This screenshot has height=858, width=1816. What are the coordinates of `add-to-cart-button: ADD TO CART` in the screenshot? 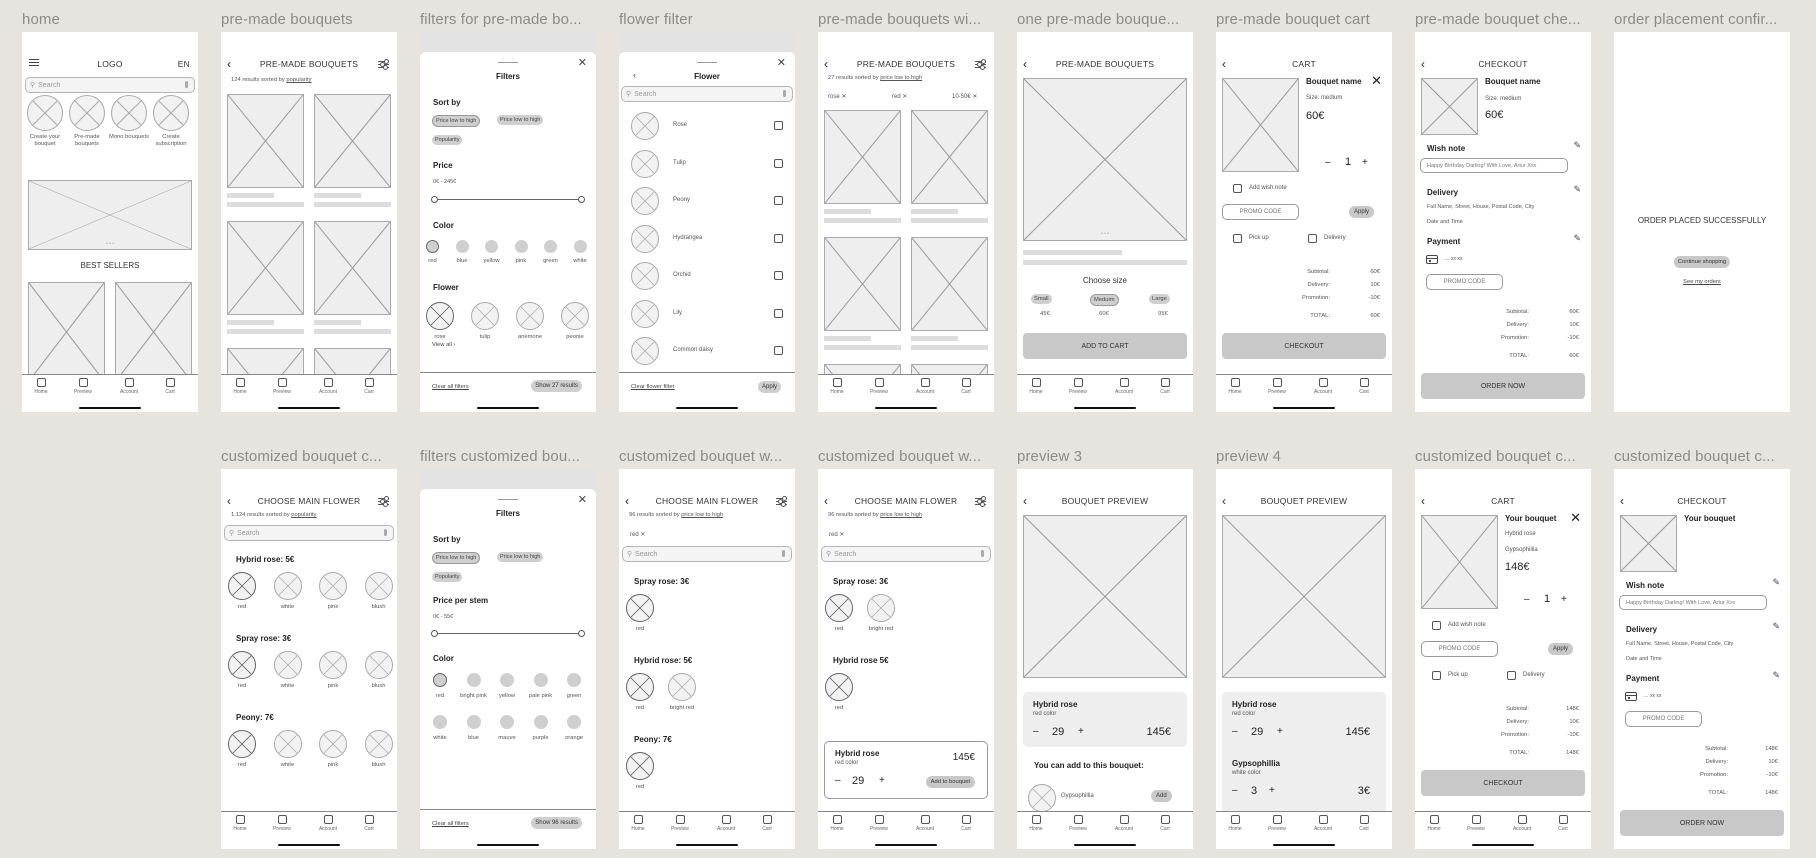 It's located at (1105, 346).